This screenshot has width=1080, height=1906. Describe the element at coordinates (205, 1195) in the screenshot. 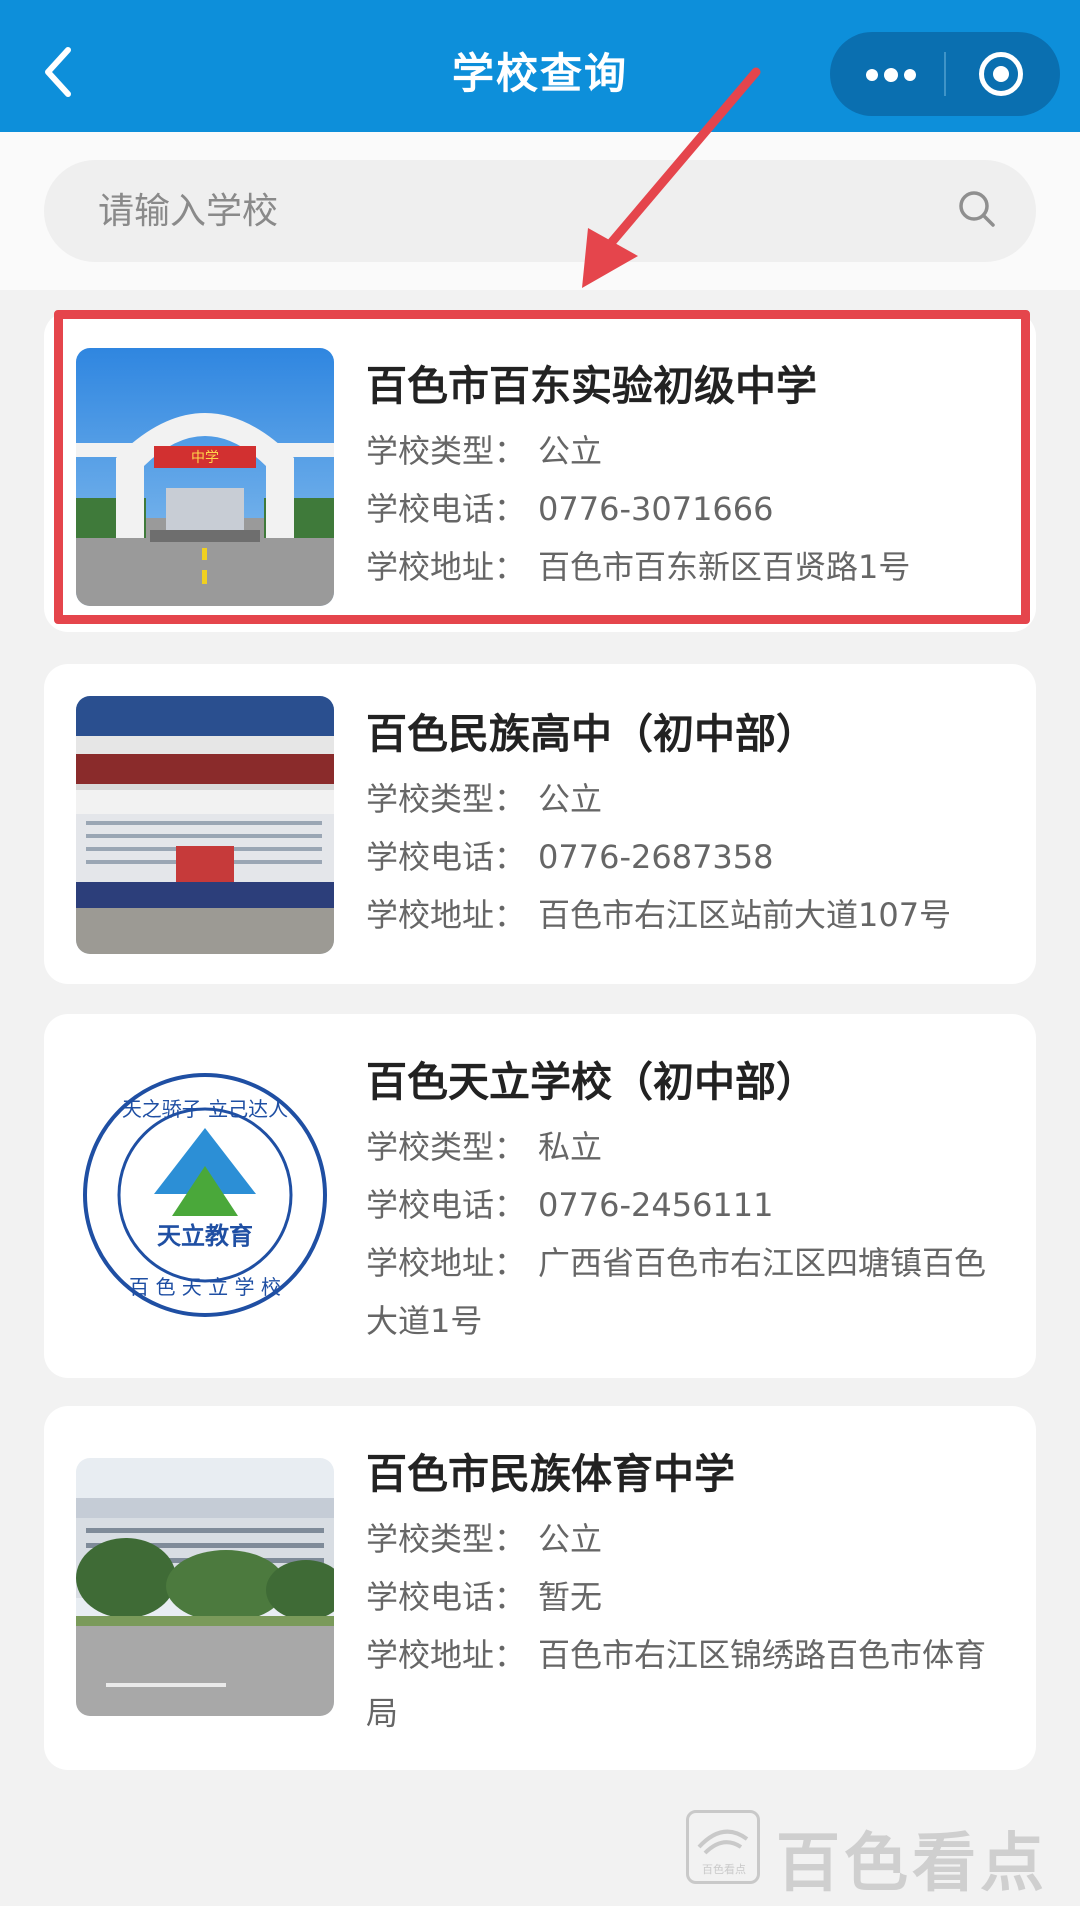

I see `school-logo: 天之骄子 立己达人 百 色 天 立 学 校 天立教育` at that location.